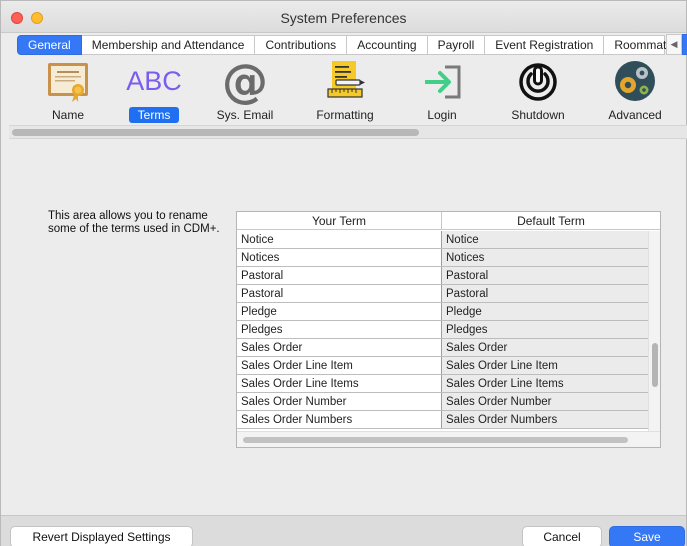 The width and height of the screenshot is (687, 546). Describe the element at coordinates (339, 329) in the screenshot. I see `your-term-cell: Pledges` at that location.